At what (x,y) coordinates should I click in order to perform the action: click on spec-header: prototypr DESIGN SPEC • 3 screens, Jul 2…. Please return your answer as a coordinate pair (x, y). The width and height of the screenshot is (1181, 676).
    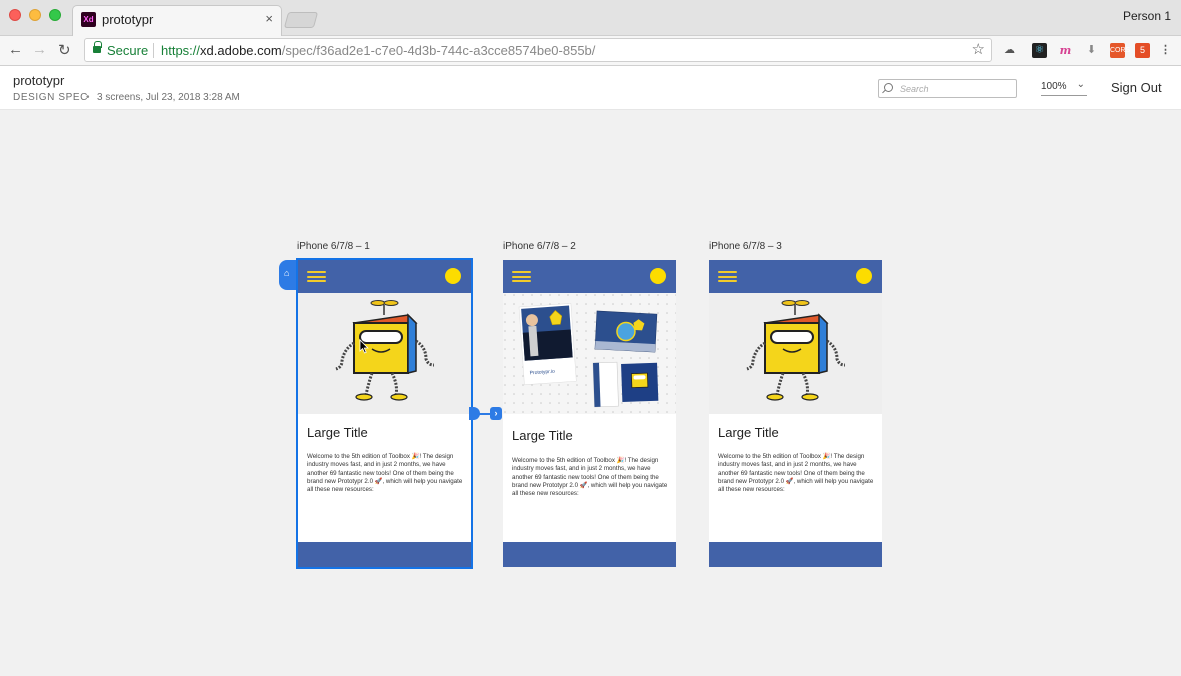
    Looking at the image, I should click on (590, 88).